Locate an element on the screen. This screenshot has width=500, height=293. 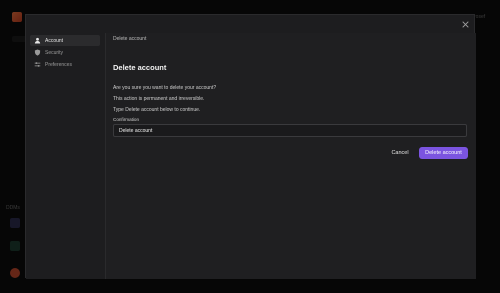
confirmation-input-value: Delete account is located at coordinates (136, 130).